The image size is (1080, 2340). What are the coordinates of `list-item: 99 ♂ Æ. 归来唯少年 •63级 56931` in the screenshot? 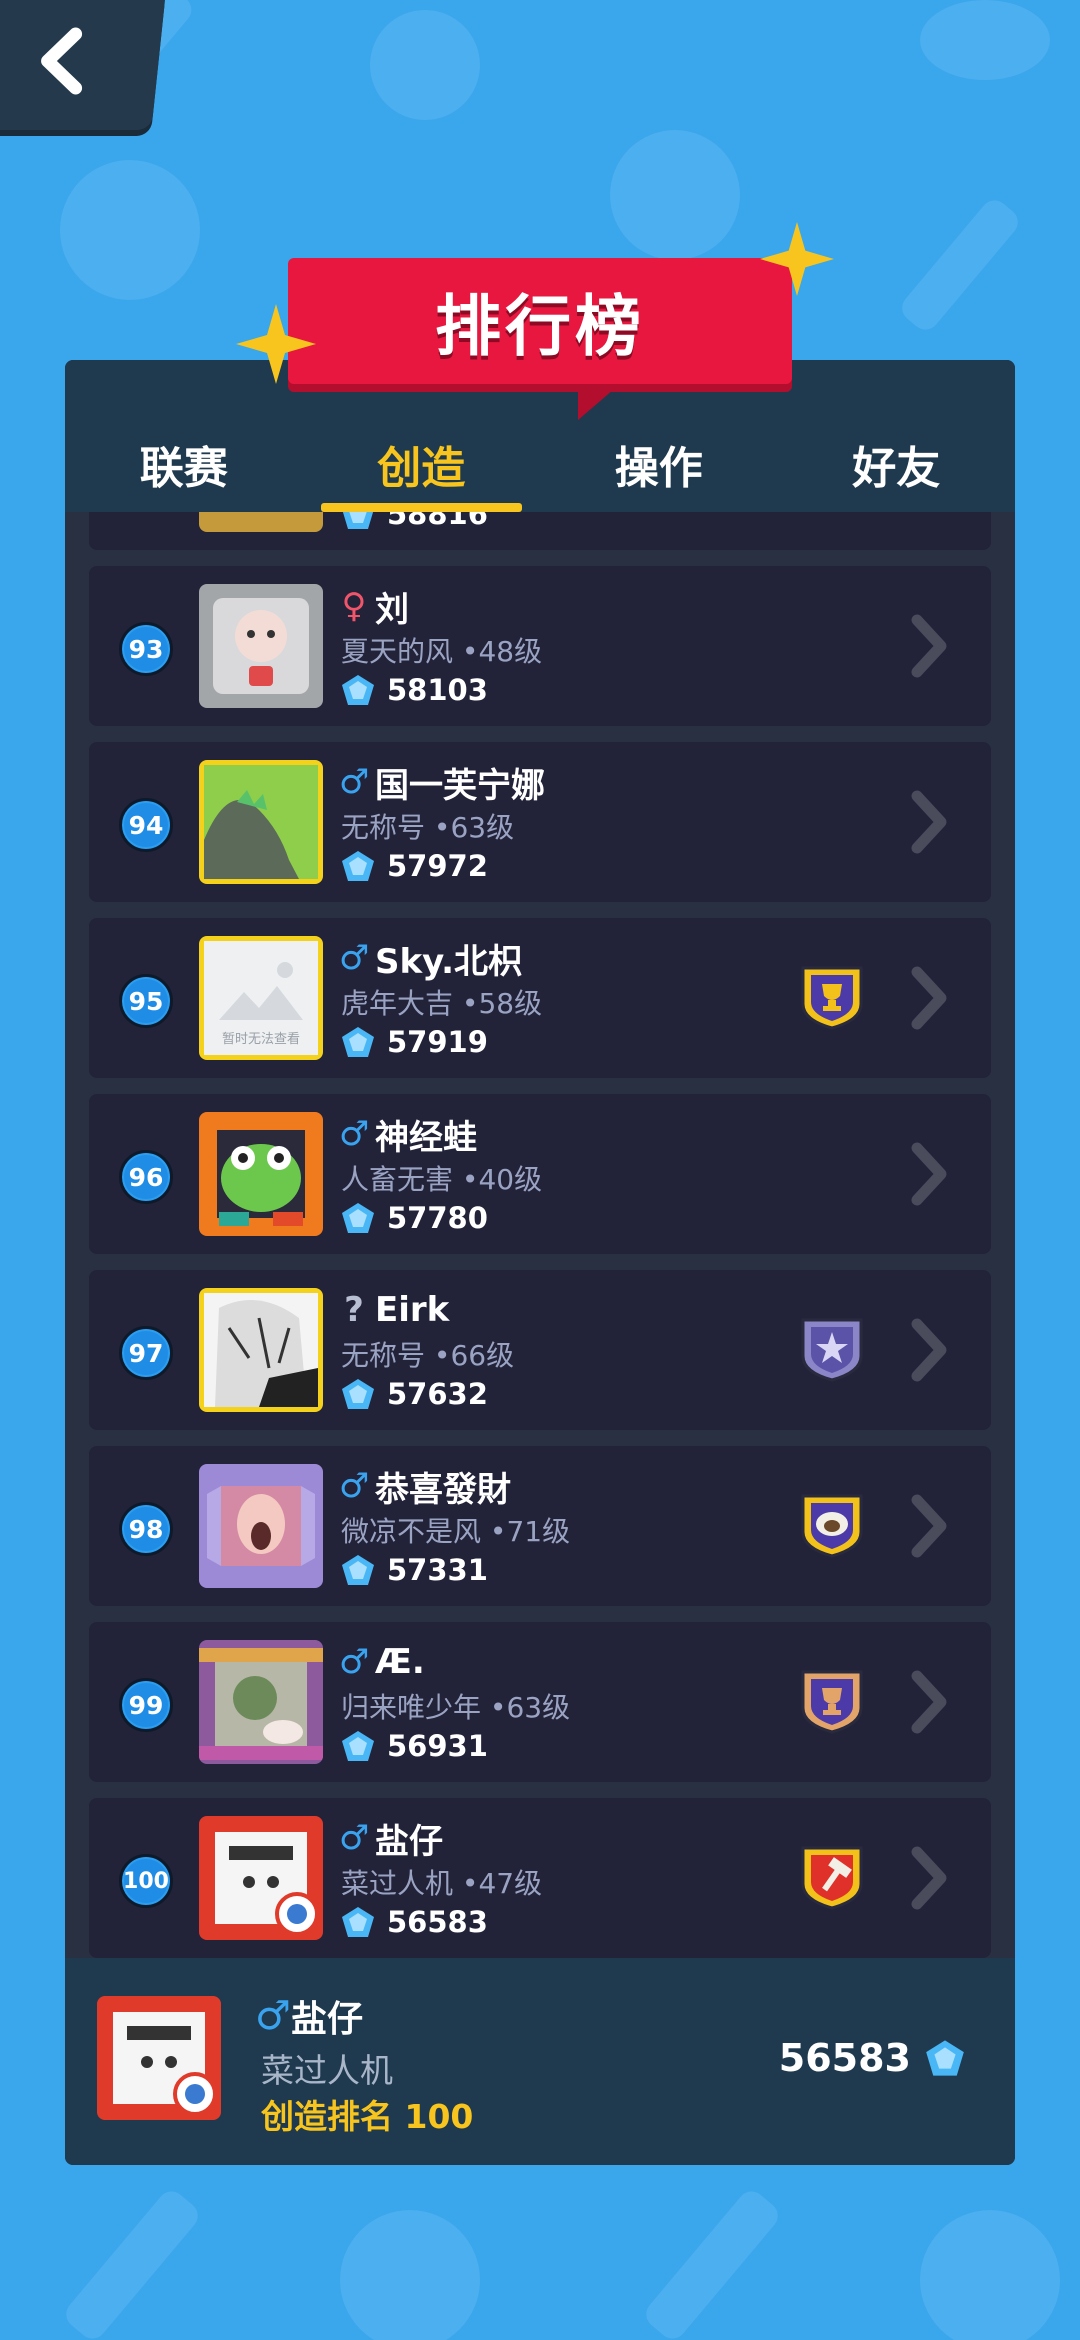 It's located at (540, 1702).